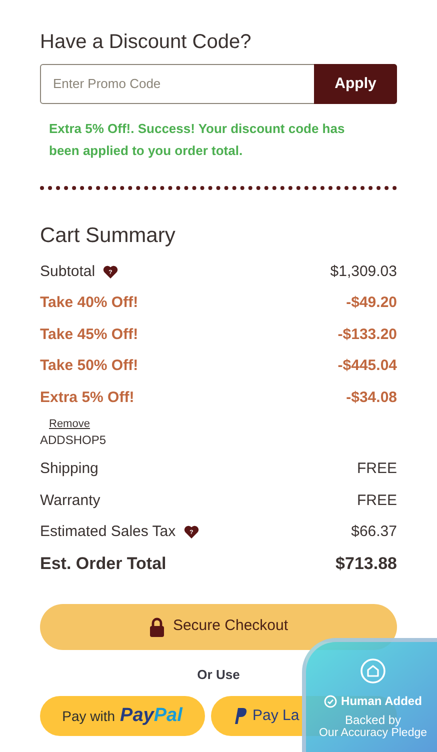 The width and height of the screenshot is (437, 752). Describe the element at coordinates (218, 675) in the screenshot. I see `or-use-label: Or Use` at that location.